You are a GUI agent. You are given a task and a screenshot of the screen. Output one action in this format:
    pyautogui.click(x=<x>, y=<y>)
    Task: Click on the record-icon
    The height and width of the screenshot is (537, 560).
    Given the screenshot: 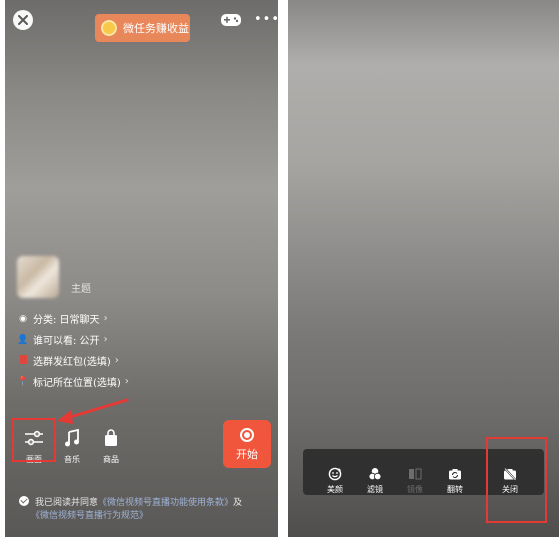 What is the action you would take?
    pyautogui.click(x=247, y=435)
    